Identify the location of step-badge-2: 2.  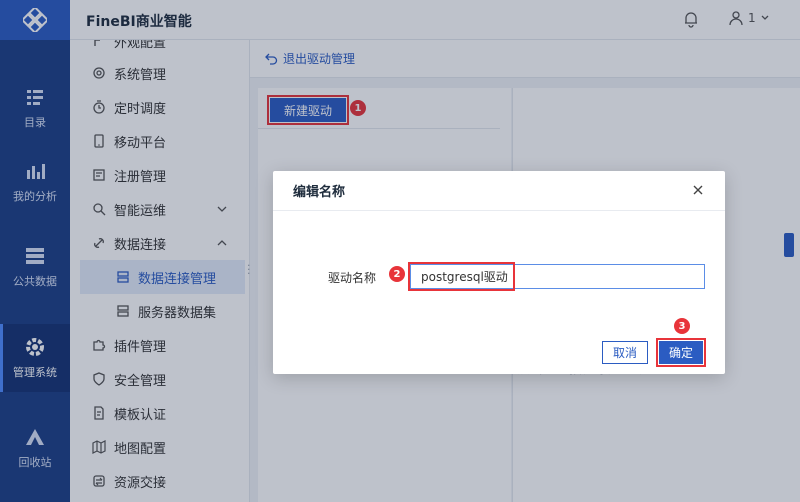
(397, 274).